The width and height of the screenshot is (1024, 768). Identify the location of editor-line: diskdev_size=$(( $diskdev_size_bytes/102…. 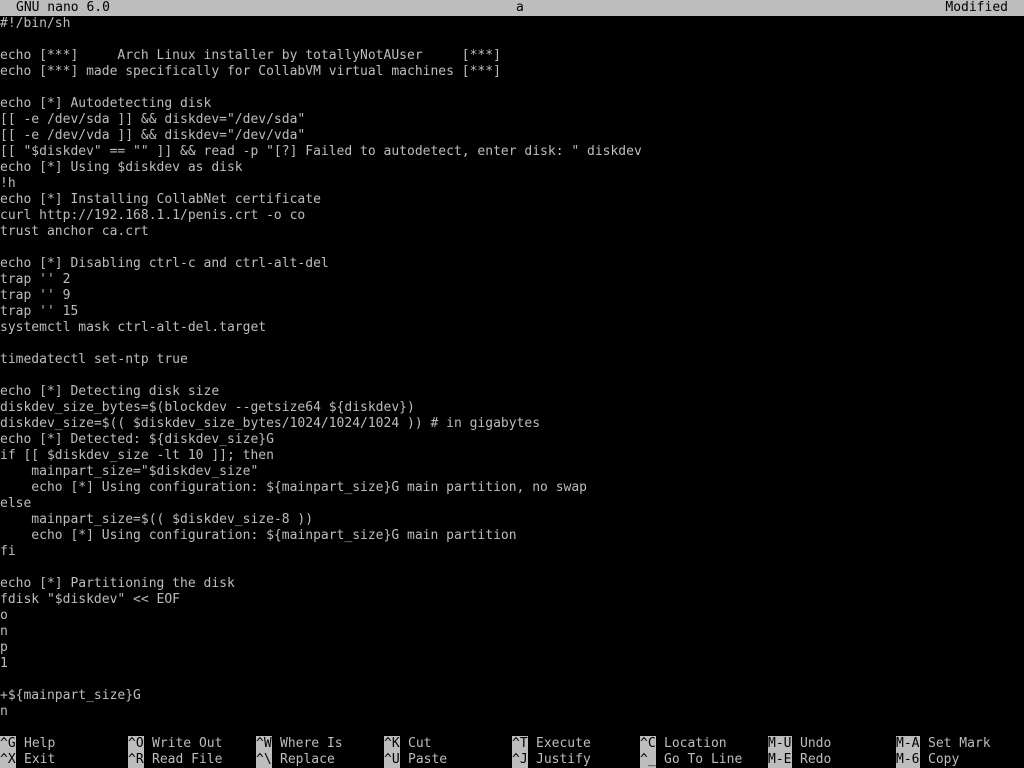
(512, 424).